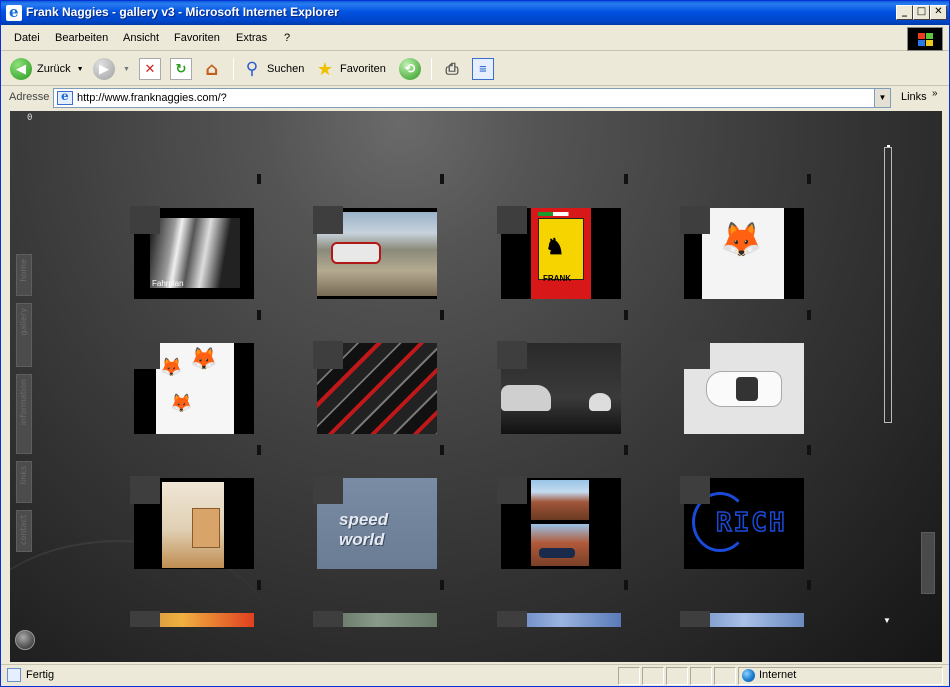  I want to click on windows-logo-icon, so click(925, 39).